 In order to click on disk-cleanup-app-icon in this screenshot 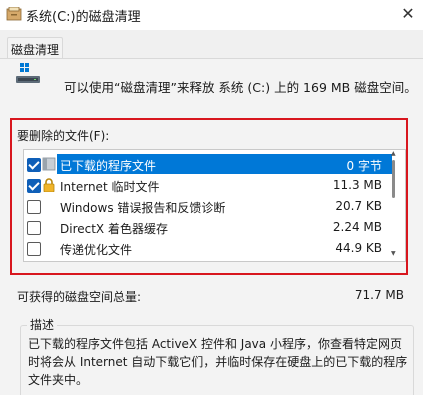, I will do `click(14, 14)`.